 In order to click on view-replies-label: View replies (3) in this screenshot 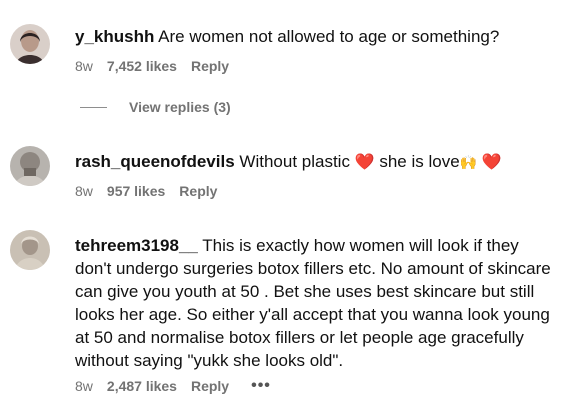, I will do `click(180, 107)`.